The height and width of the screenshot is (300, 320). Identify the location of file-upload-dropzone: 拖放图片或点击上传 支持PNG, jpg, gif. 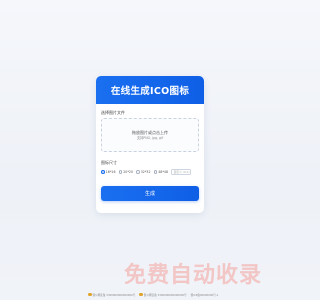
(150, 135).